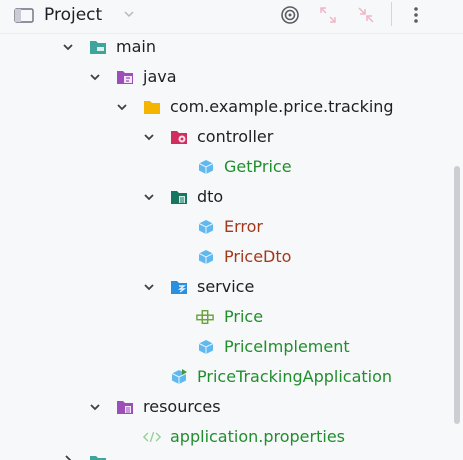  What do you see at coordinates (160, 76) in the screenshot?
I see `tree-label-java: java` at bounding box center [160, 76].